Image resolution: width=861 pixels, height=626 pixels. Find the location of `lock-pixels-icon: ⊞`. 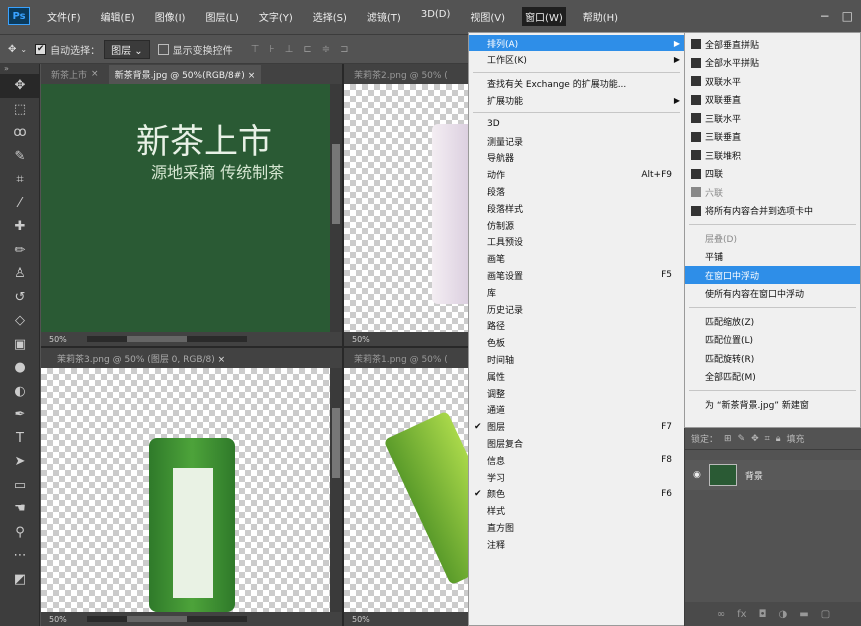

lock-pixels-icon: ⊞ is located at coordinates (728, 439).